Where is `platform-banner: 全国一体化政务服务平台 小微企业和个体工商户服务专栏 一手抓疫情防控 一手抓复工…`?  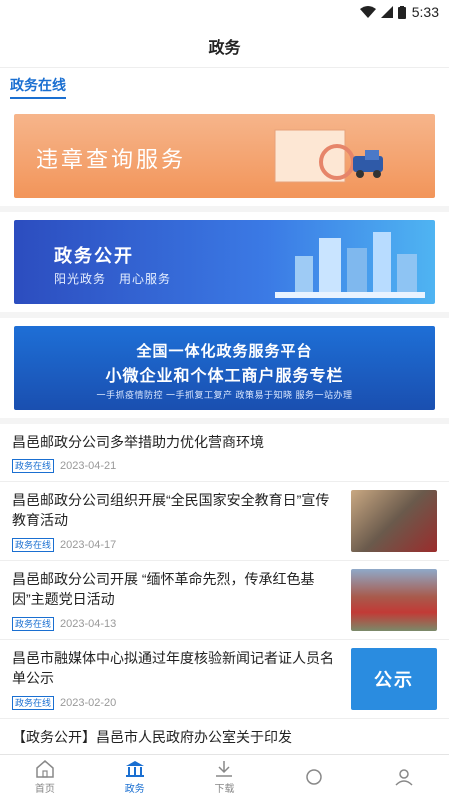
platform-banner: 全国一体化政务服务平台 小微企业和个体工商户服务专栏 一手抓疫情防控 一手抓复工… is located at coordinates (224, 368).